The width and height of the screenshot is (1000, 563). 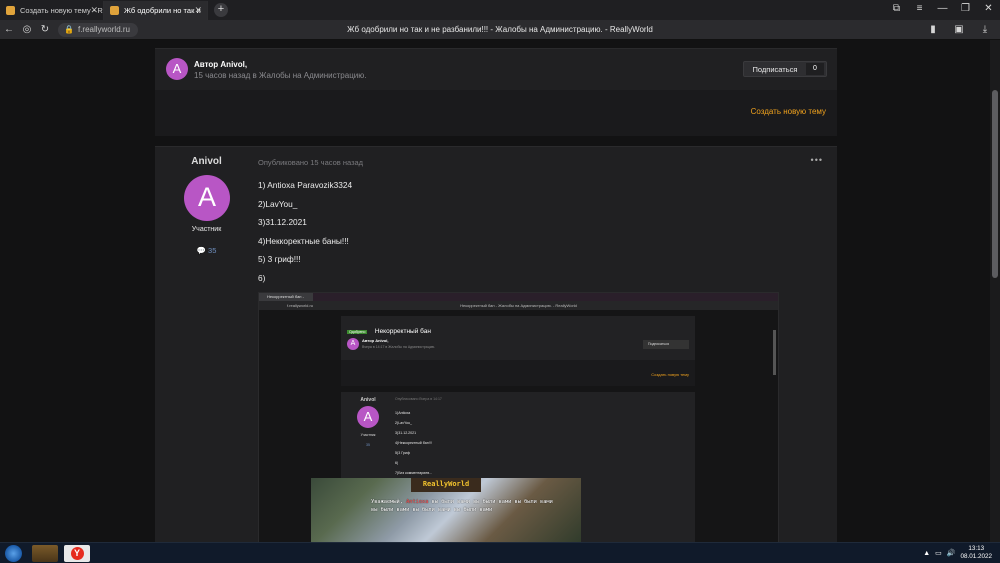 I want to click on post-count-value: 35, so click(x=212, y=250).